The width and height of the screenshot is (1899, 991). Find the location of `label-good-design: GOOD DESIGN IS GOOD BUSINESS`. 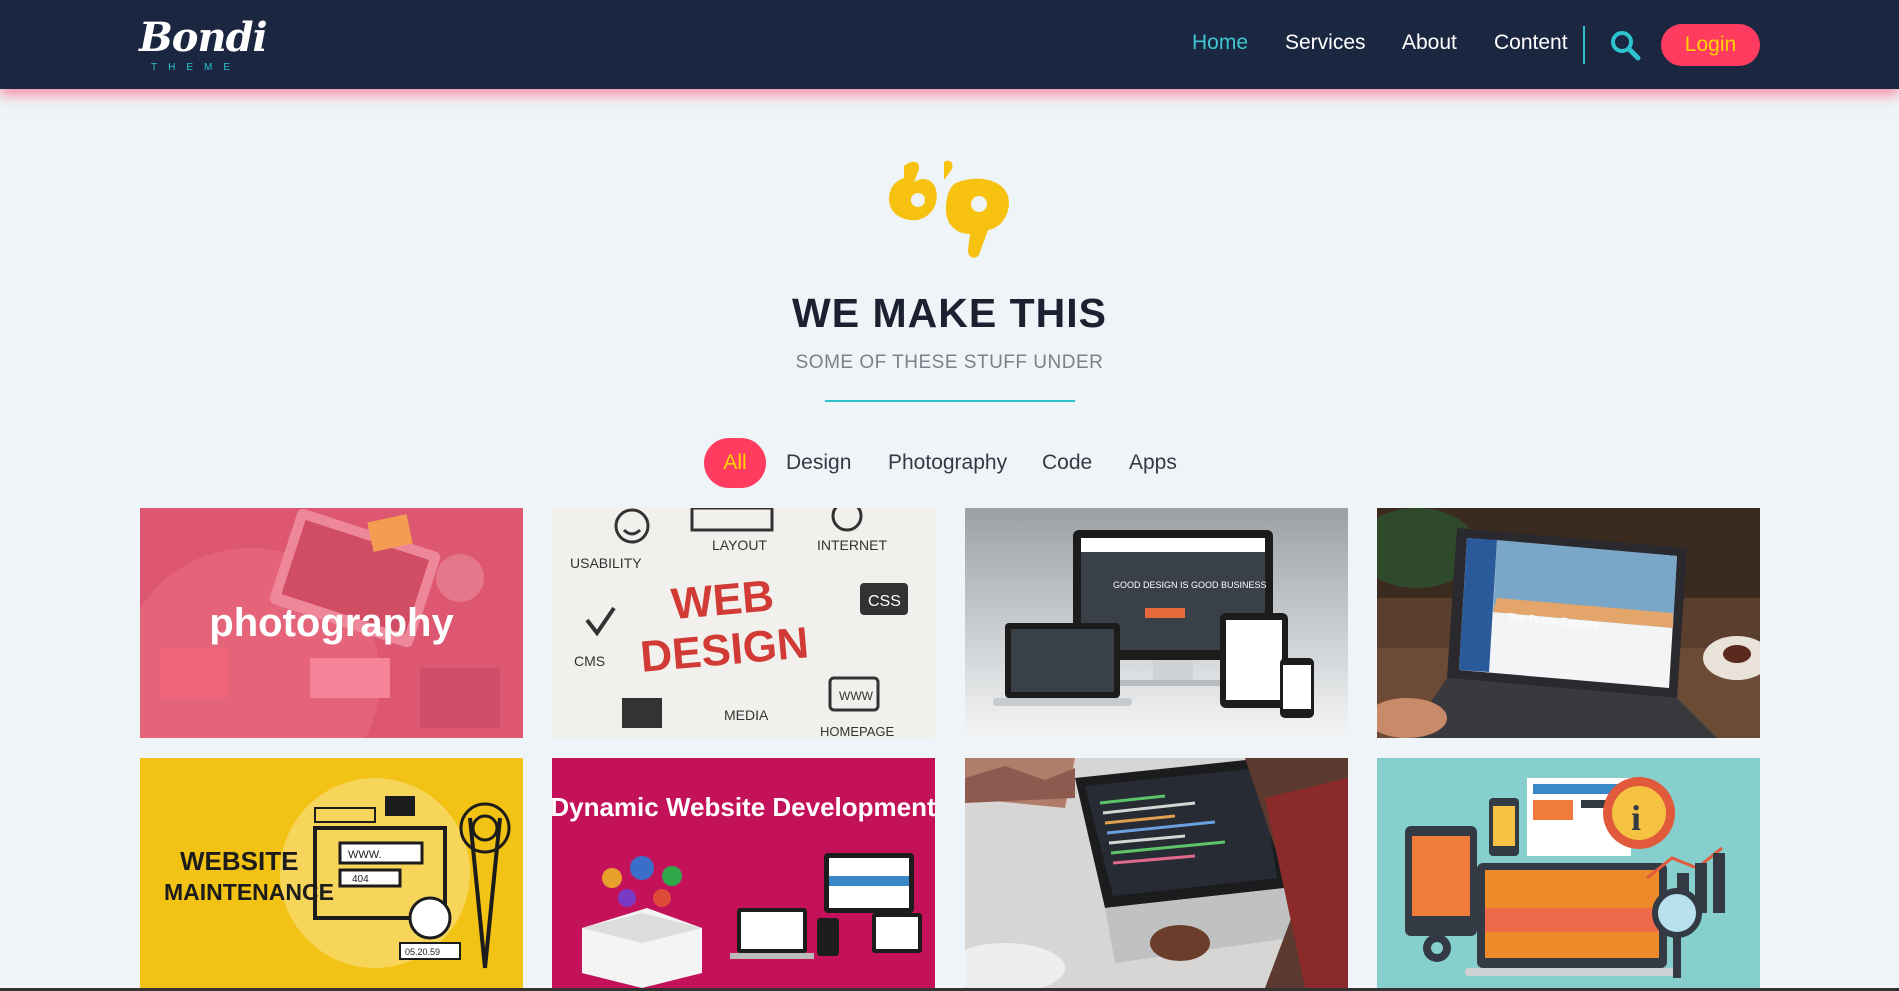

label-good-design: GOOD DESIGN IS GOOD BUSINESS is located at coordinates (1190, 585).